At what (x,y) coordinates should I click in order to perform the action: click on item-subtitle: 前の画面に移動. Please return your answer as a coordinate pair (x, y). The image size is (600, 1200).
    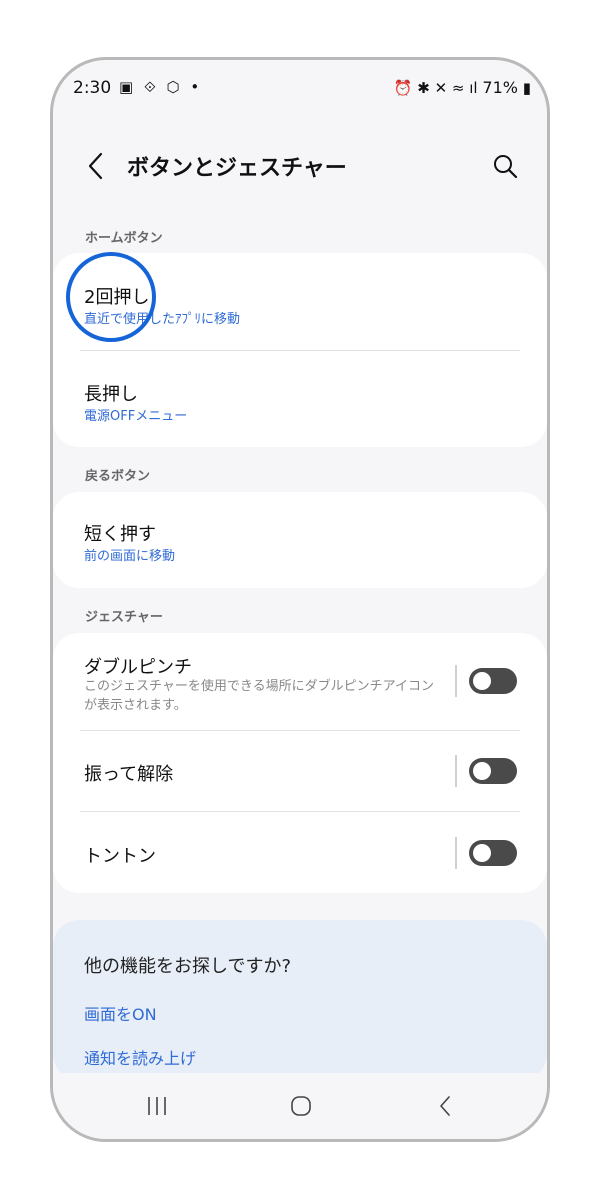
    Looking at the image, I should click on (130, 556).